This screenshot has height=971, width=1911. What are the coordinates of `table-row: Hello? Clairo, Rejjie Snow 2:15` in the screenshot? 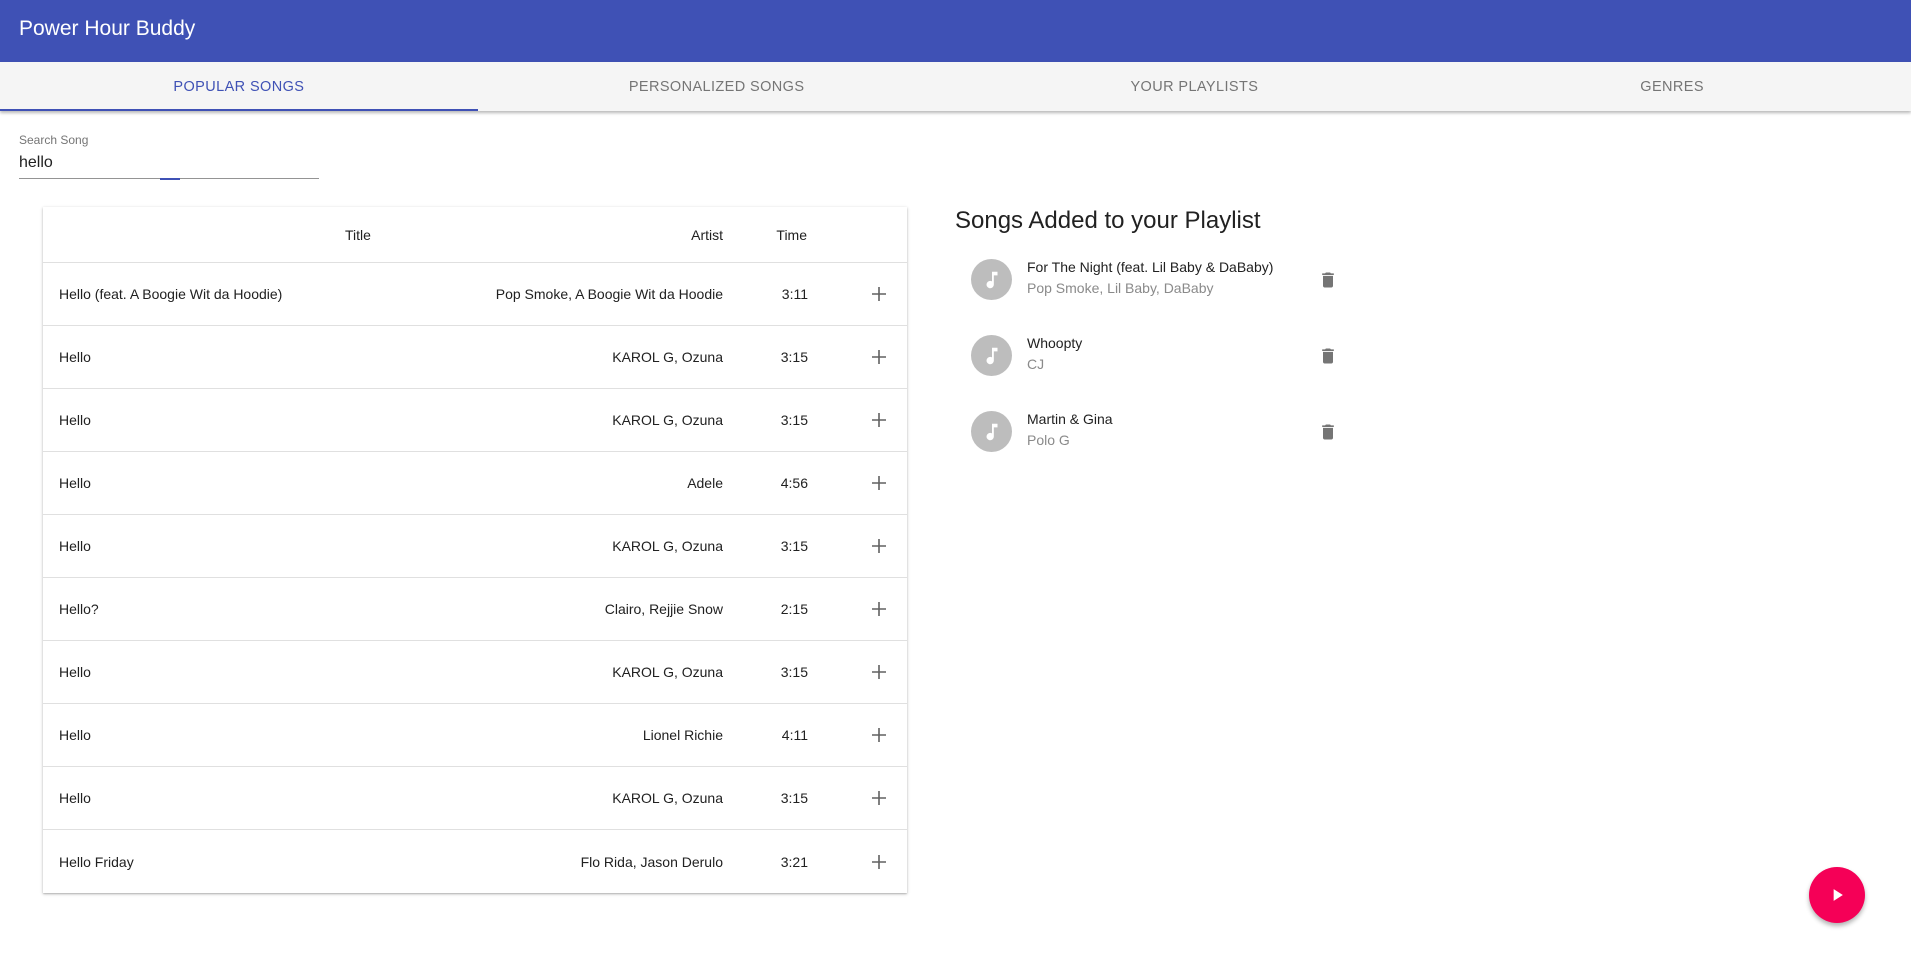 It's located at (475, 609).